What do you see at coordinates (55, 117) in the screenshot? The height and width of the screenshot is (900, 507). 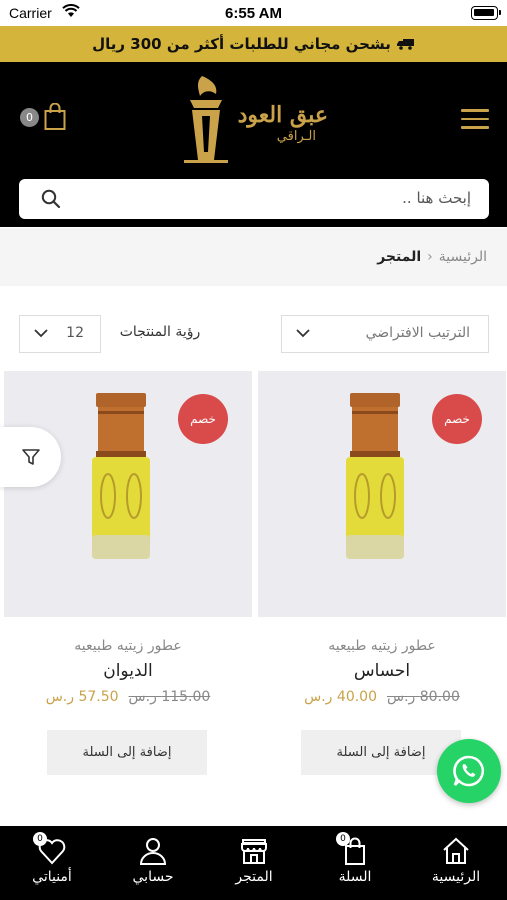 I see `cart-icon` at bounding box center [55, 117].